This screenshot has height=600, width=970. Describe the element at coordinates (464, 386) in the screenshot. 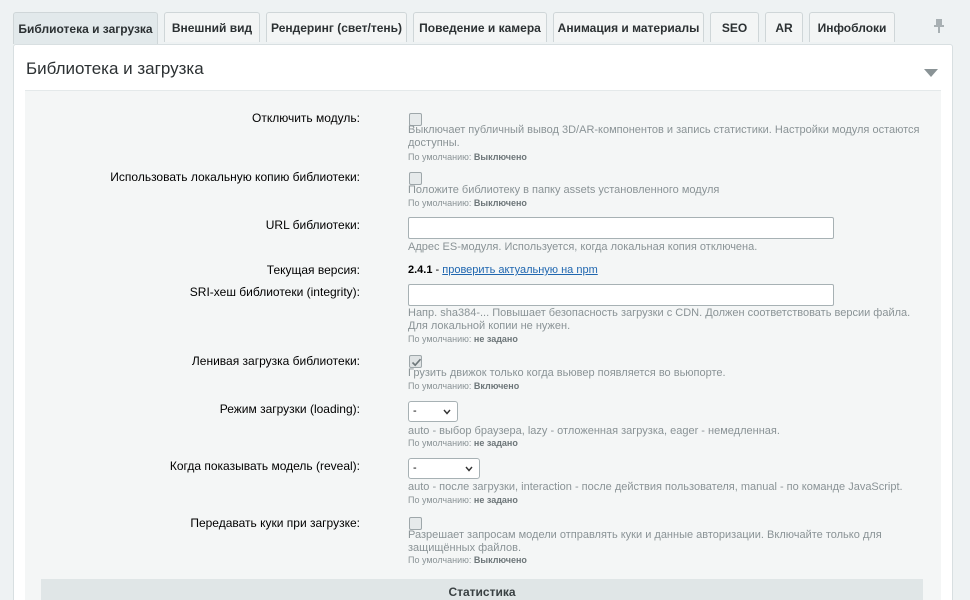

I see `lazy-load-default: По умолчанию: Включено` at that location.